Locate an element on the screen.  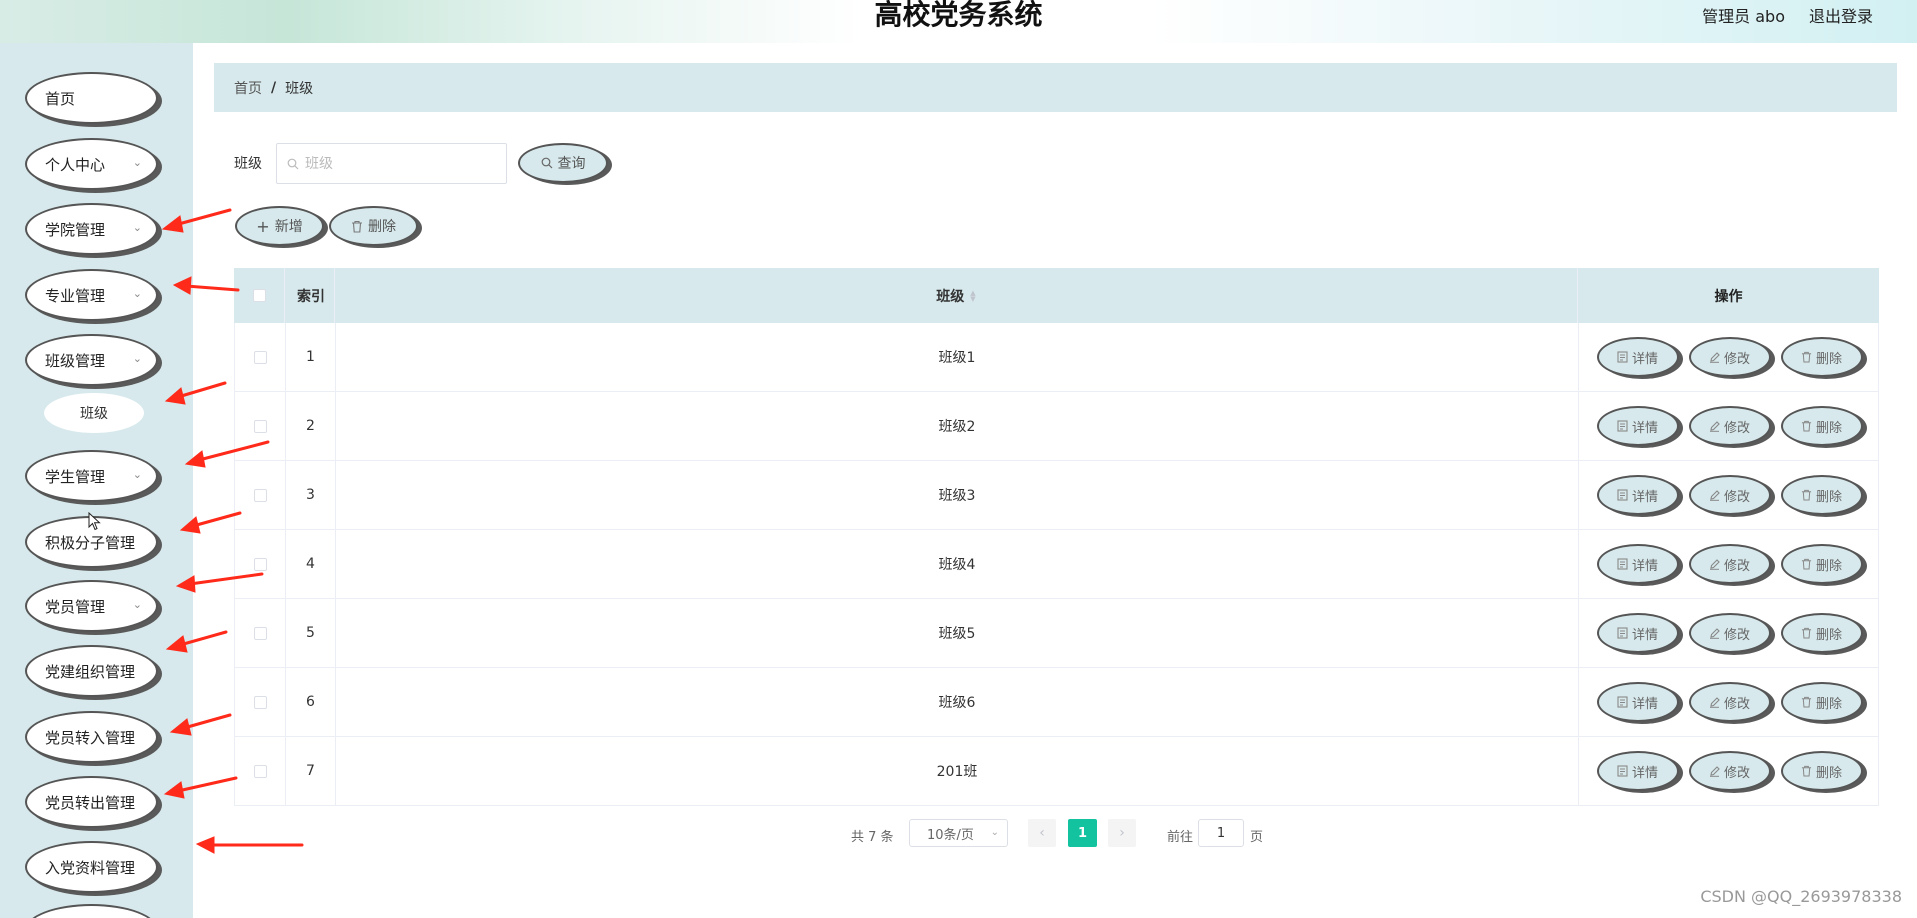
header-ops: 操作 is located at coordinates (1728, 295).